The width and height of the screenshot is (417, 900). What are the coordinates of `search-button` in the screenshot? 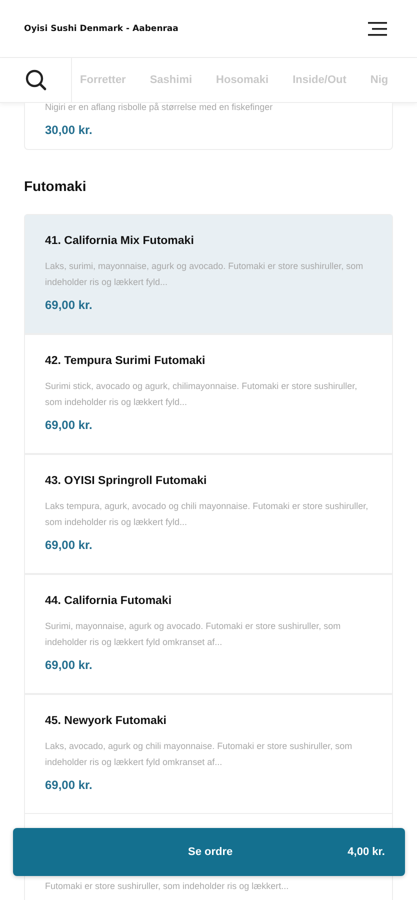 It's located at (36, 80).